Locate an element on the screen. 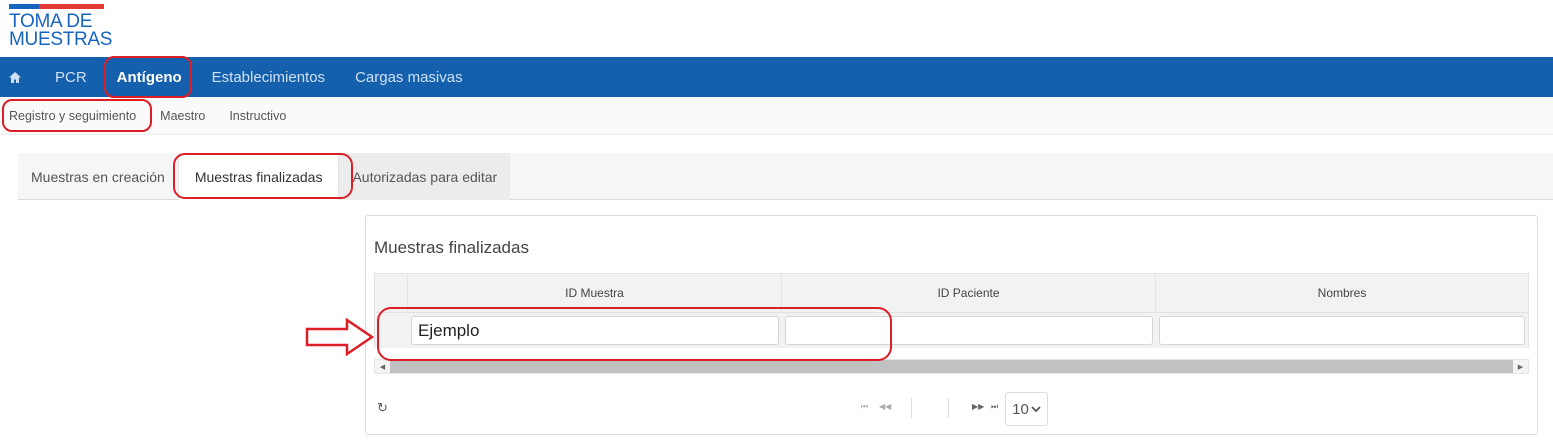 This screenshot has height=447, width=1553. previous-page-icon: ◀◀ is located at coordinates (885, 406).